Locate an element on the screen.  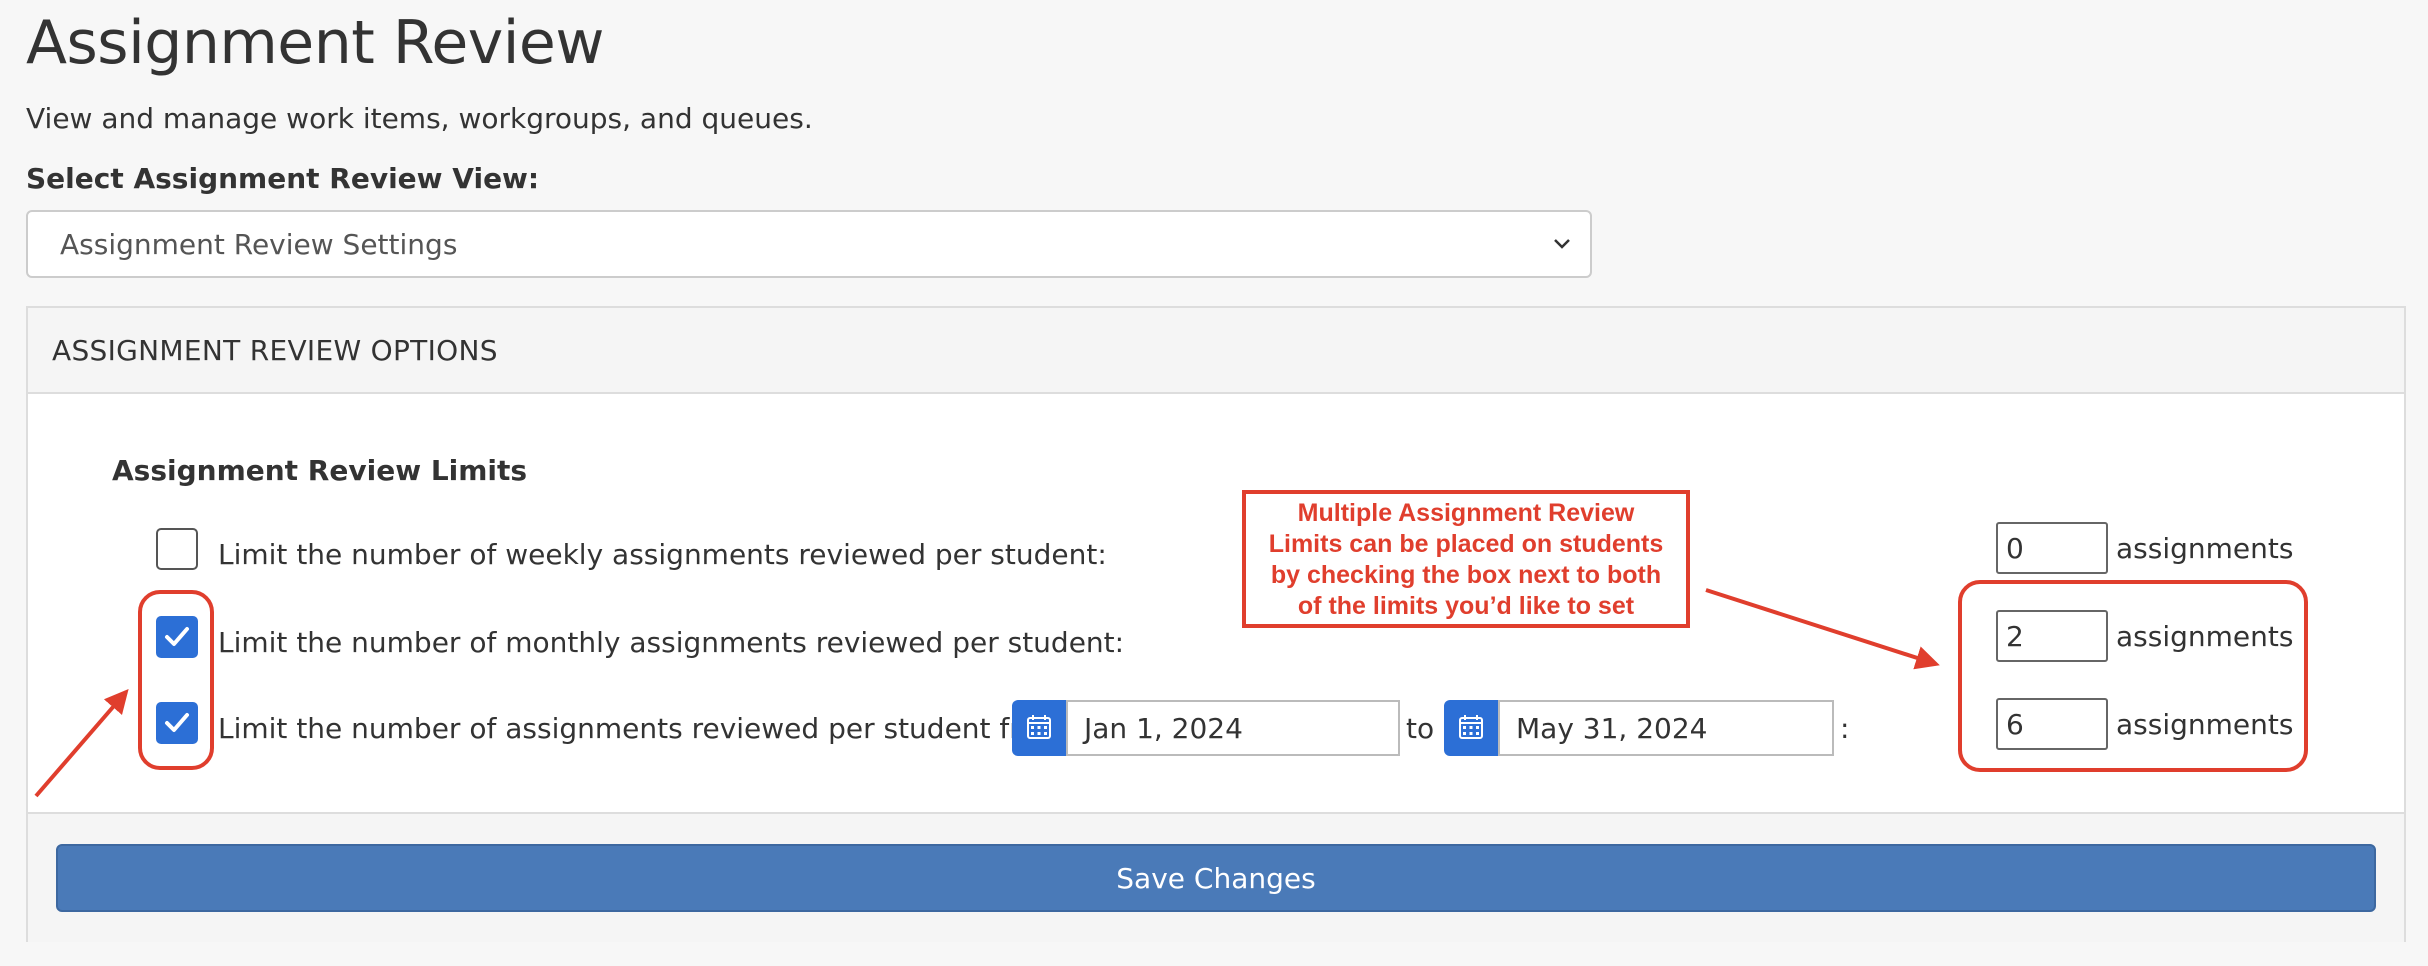
date-range-colon: : is located at coordinates (1845, 728).